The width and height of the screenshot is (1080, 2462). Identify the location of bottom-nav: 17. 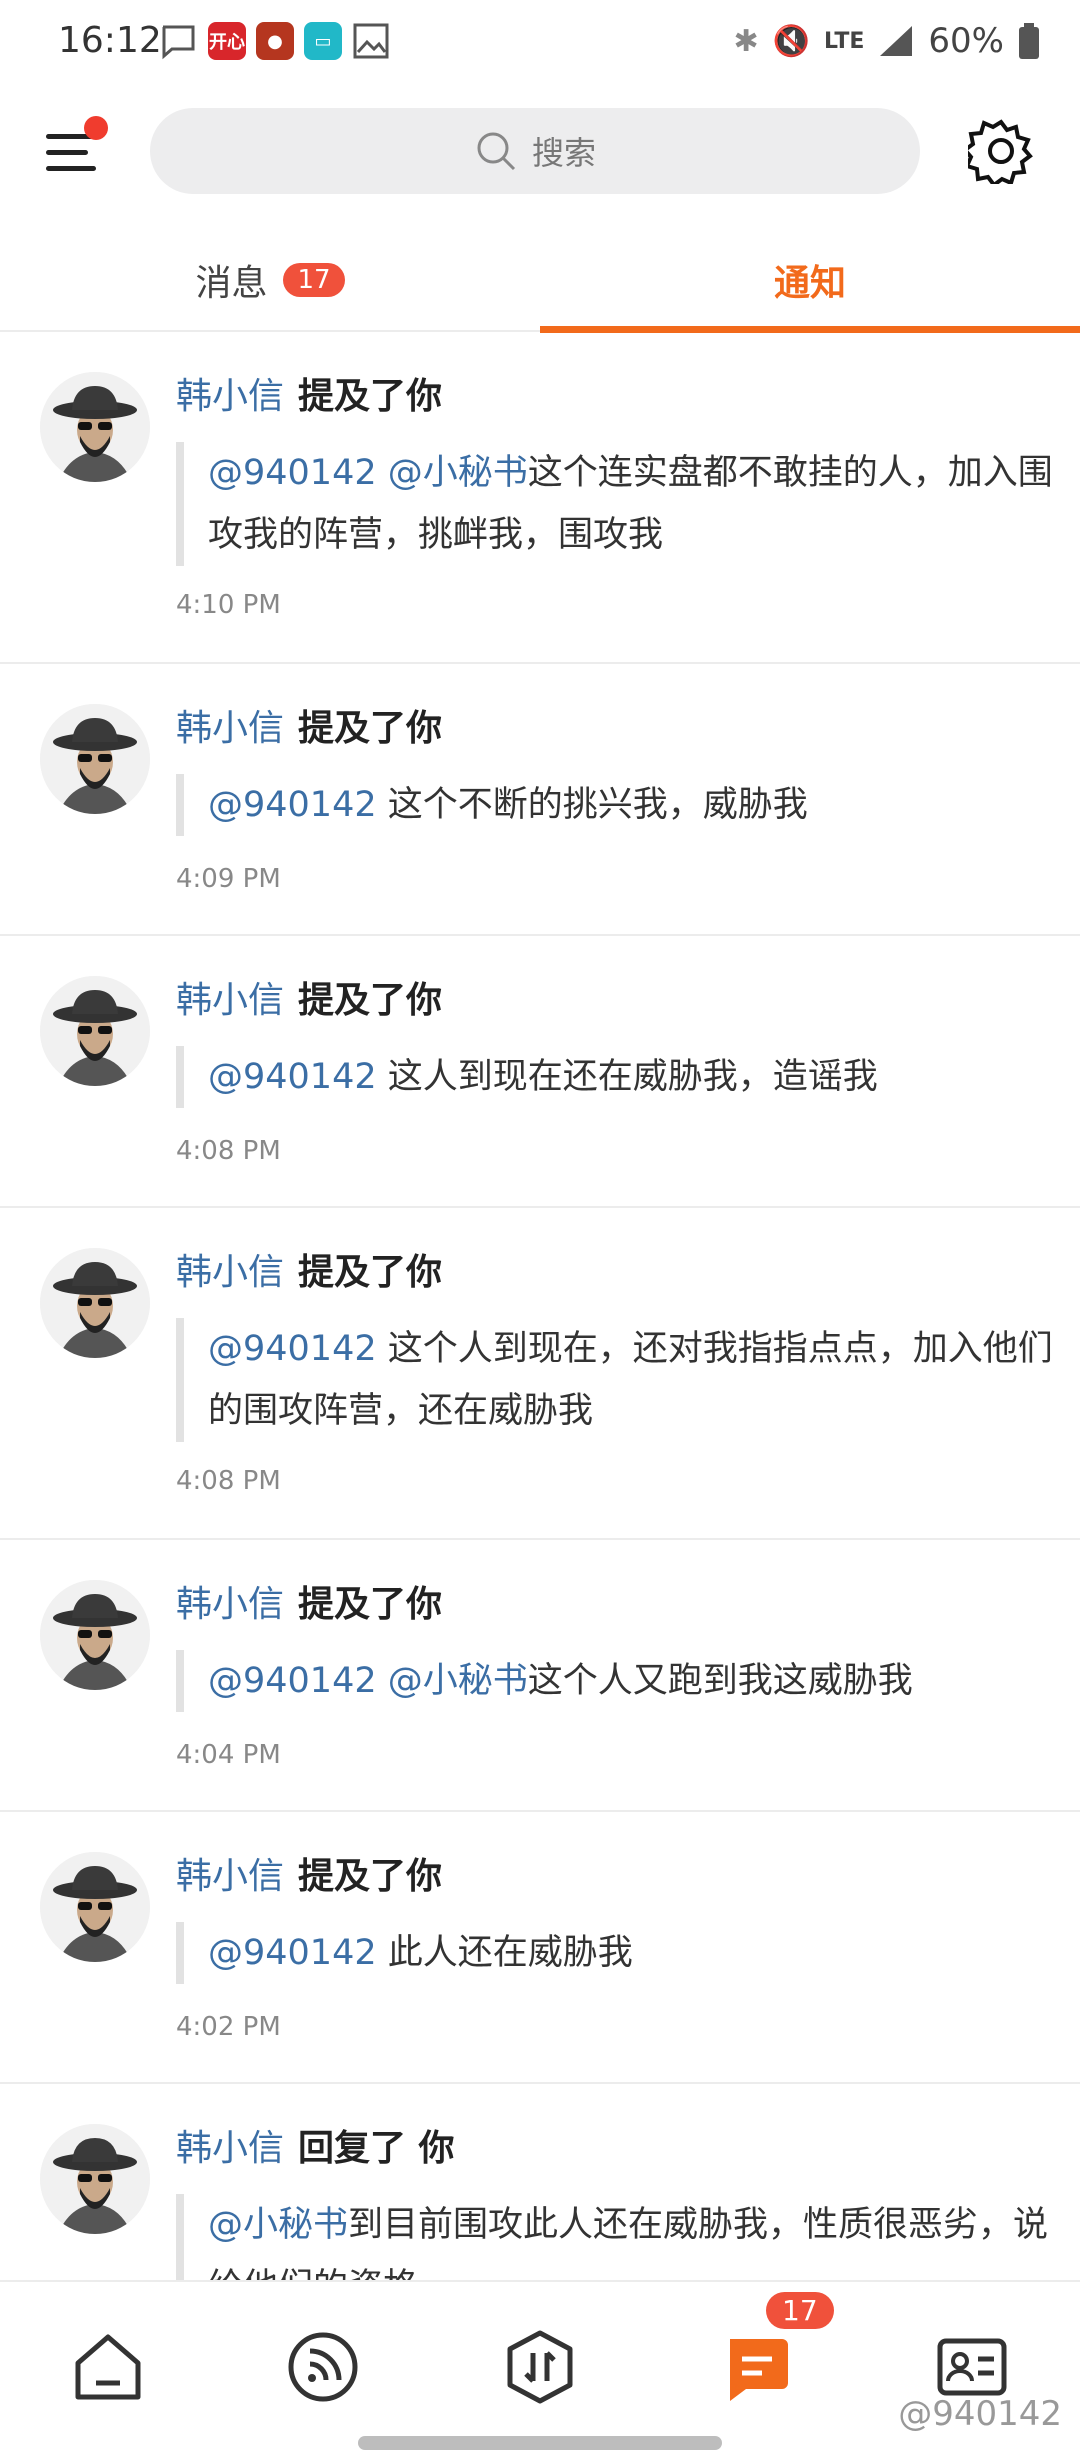
(540, 2371).